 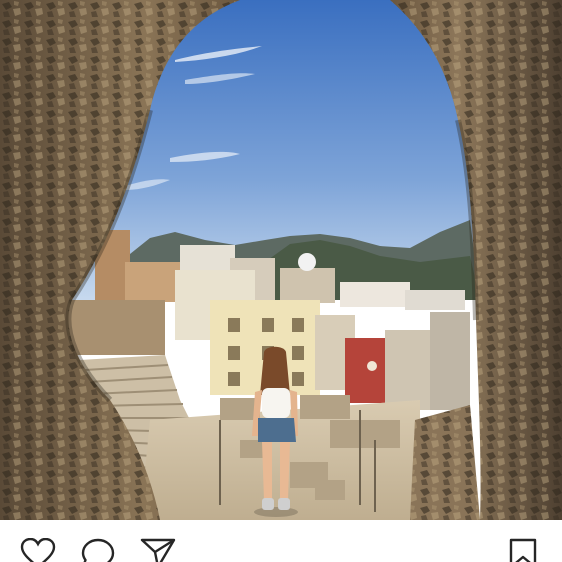 I want to click on comment-button, so click(x=98, y=550).